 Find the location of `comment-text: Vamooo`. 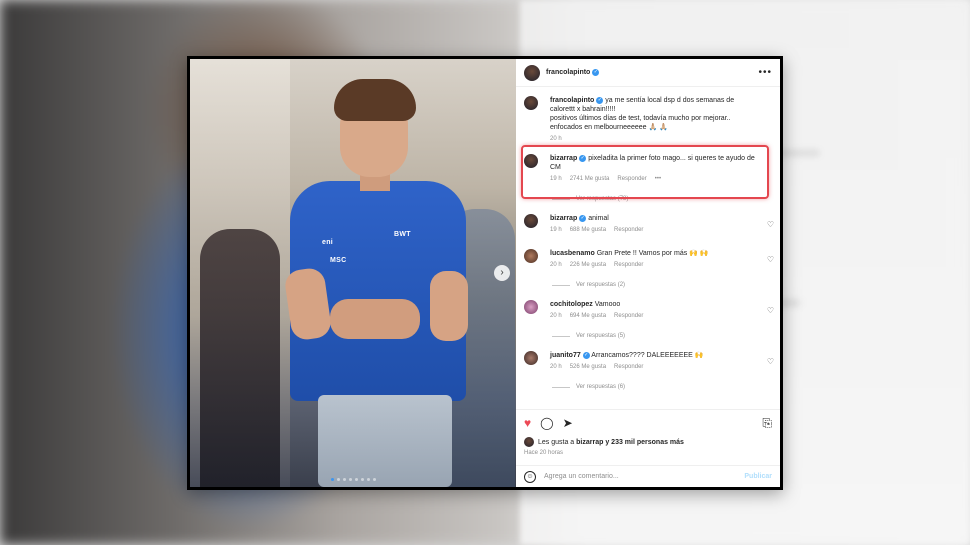

comment-text: Vamooo is located at coordinates (607, 304).